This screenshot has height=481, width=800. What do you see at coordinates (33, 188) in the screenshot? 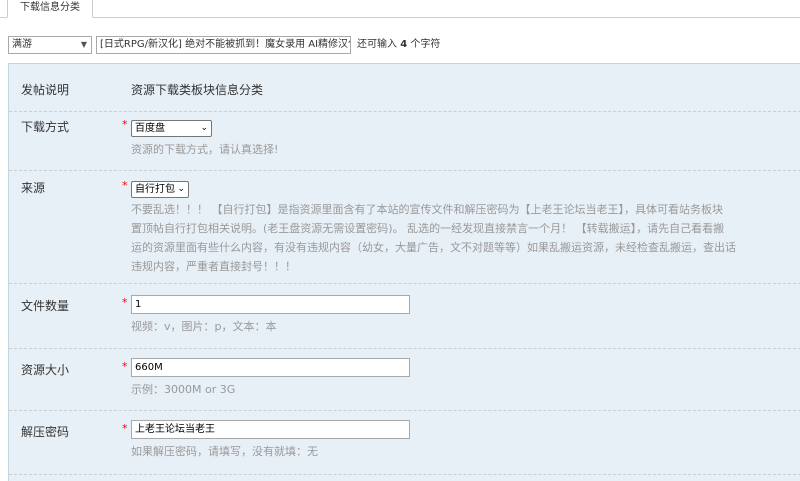
I see `source-label: 来源` at bounding box center [33, 188].